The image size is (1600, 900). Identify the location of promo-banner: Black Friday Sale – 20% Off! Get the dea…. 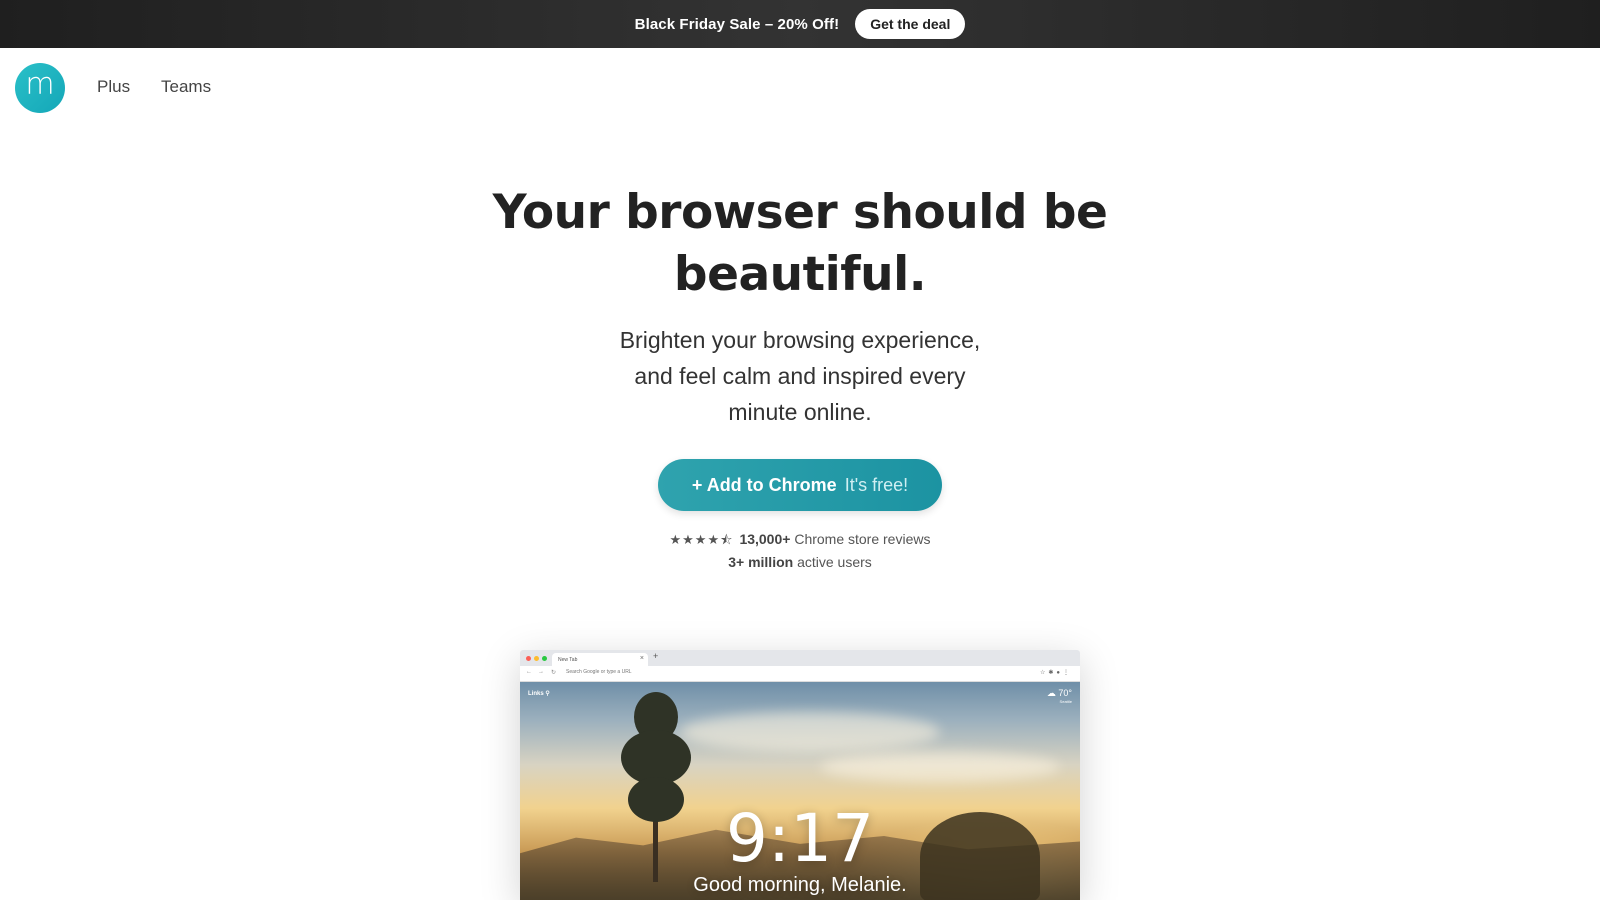
(800, 24).